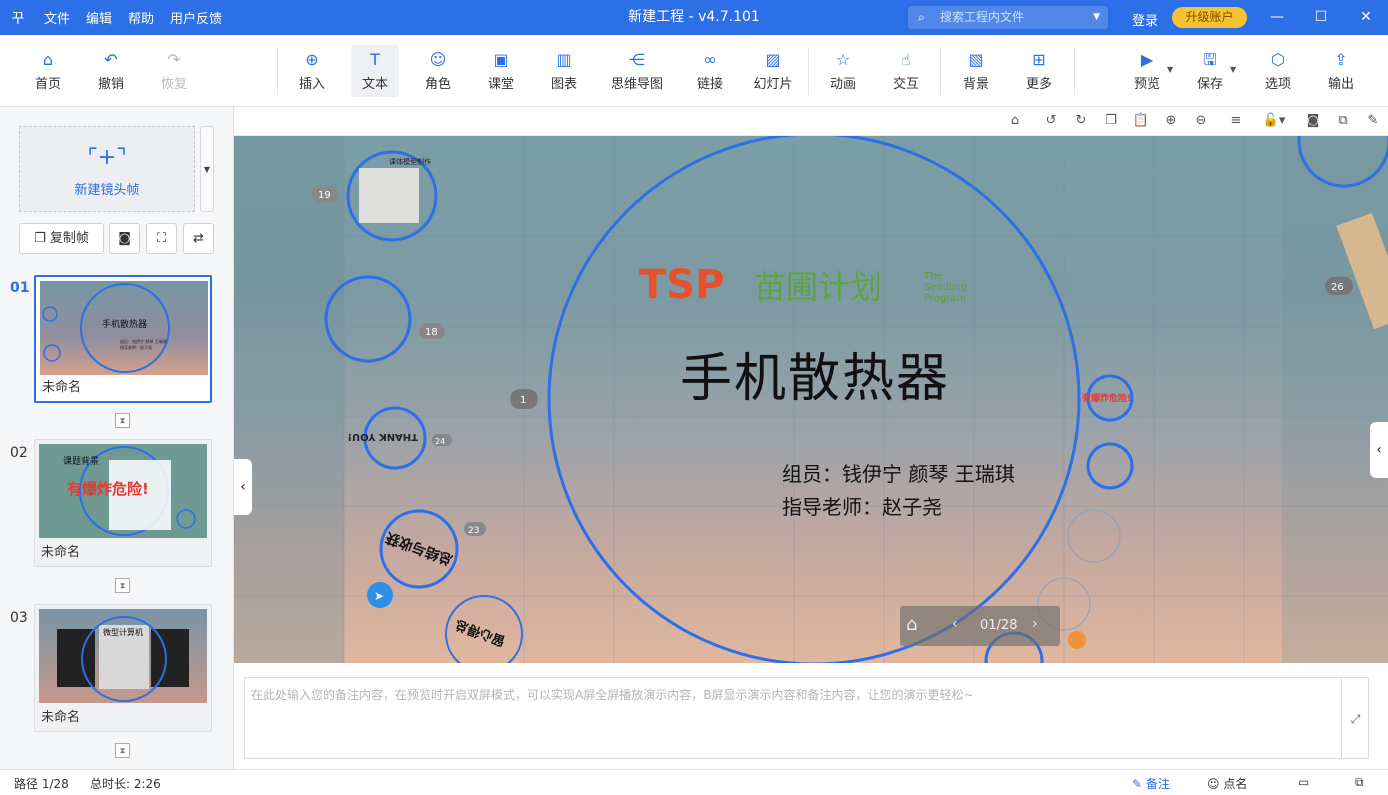  I want to click on swap-button: ⇄, so click(198, 238).